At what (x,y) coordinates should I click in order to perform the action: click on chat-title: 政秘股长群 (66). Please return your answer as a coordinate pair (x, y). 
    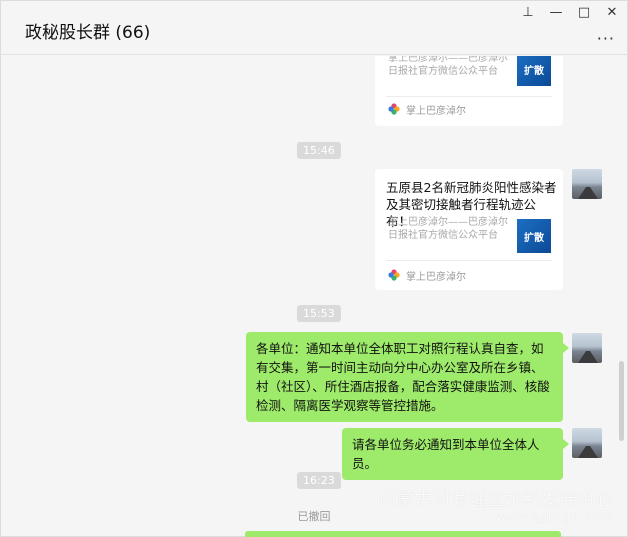
    Looking at the image, I should click on (88, 33).